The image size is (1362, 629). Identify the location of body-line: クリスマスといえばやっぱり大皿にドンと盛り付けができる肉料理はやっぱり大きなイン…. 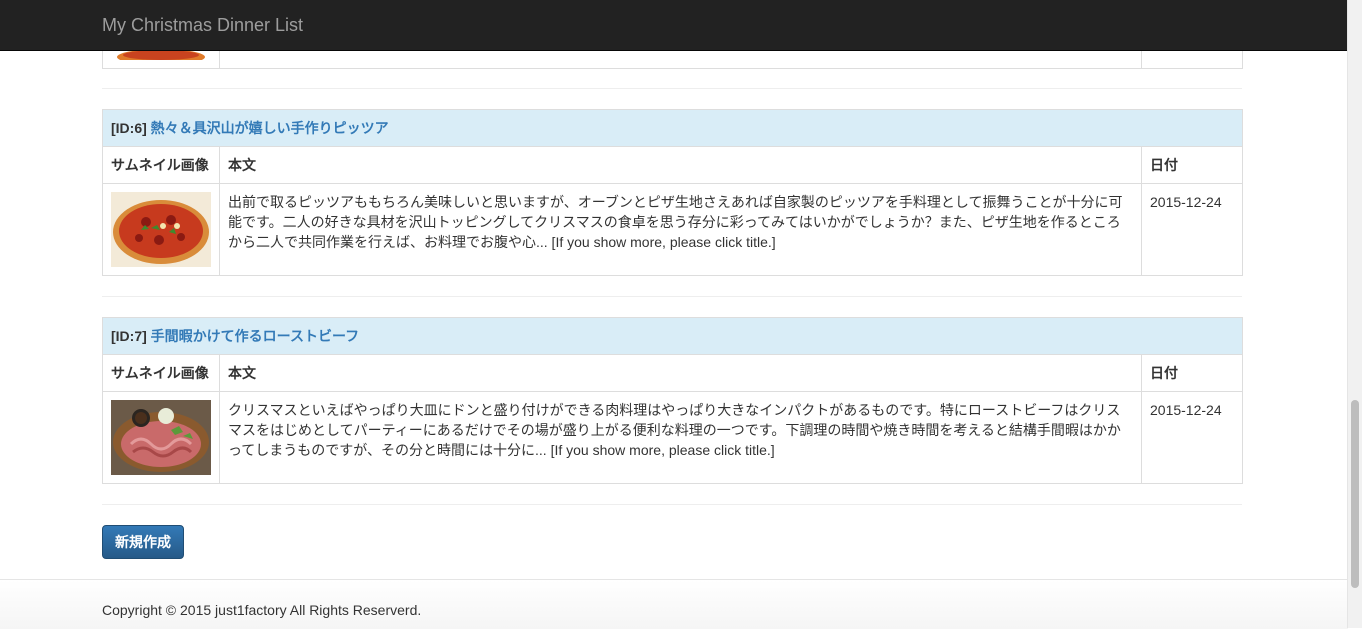
(674, 410).